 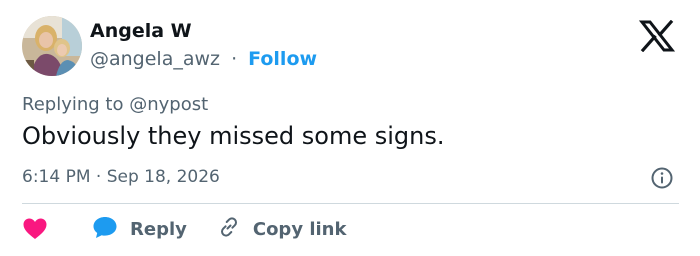 What do you see at coordinates (35, 229) in the screenshot?
I see `heart-icon` at bounding box center [35, 229].